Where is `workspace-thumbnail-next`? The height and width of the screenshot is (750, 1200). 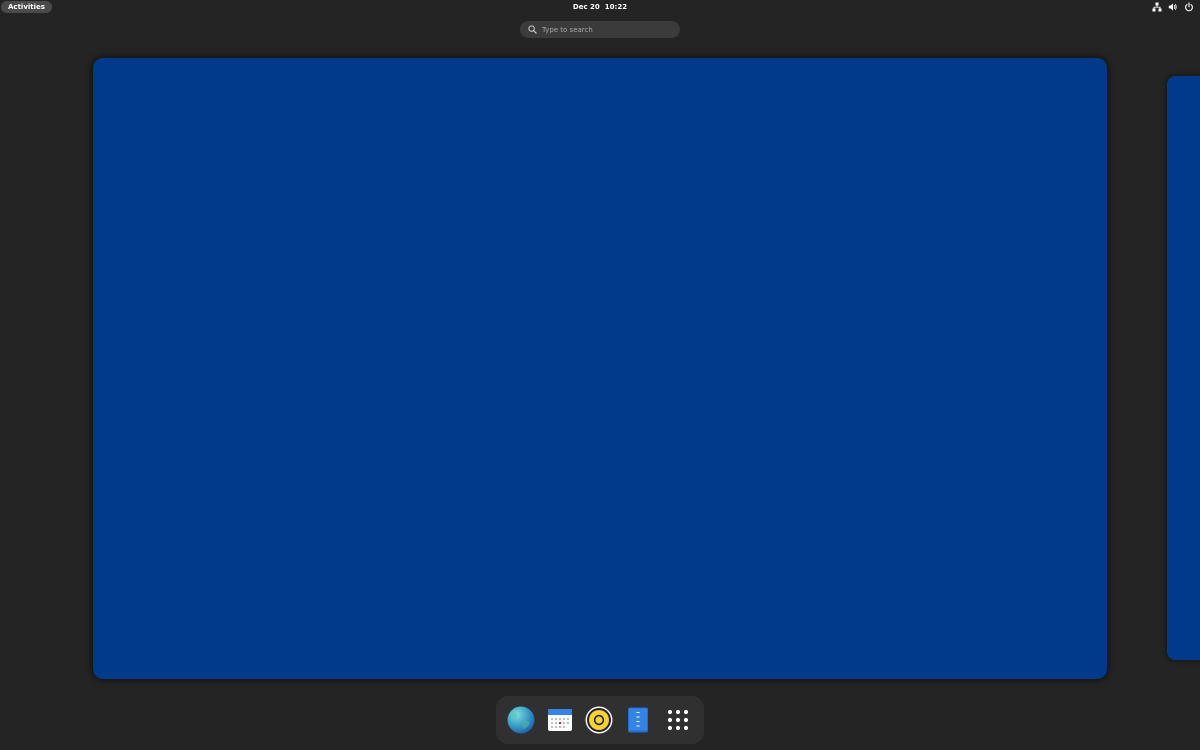 workspace-thumbnail-next is located at coordinates (1183, 368).